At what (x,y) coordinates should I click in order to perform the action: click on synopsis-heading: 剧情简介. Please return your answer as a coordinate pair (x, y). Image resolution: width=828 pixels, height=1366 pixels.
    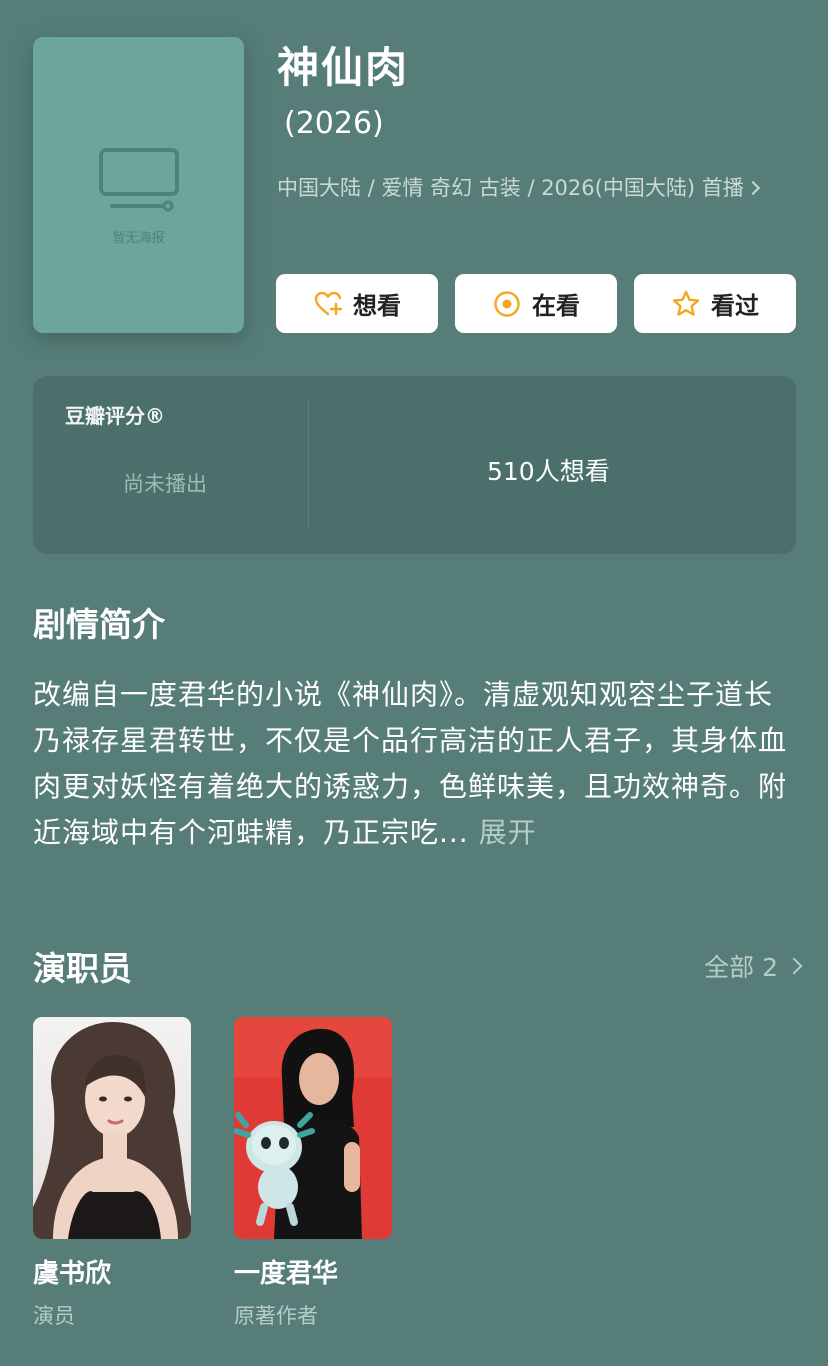
    Looking at the image, I should click on (99, 624).